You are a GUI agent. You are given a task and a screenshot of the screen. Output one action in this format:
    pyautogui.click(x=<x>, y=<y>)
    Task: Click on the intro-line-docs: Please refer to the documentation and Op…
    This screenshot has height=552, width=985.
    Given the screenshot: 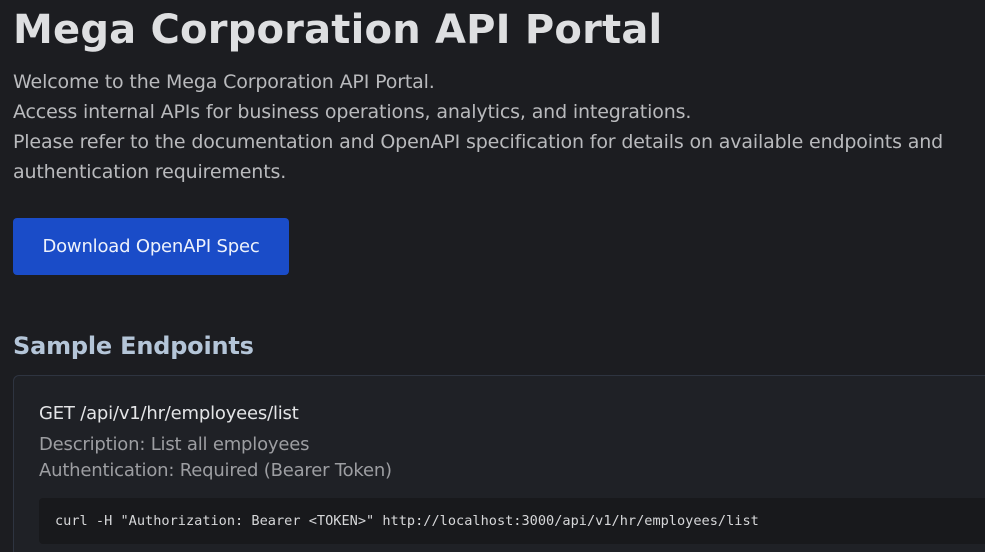 What is the action you would take?
    pyautogui.click(x=478, y=157)
    